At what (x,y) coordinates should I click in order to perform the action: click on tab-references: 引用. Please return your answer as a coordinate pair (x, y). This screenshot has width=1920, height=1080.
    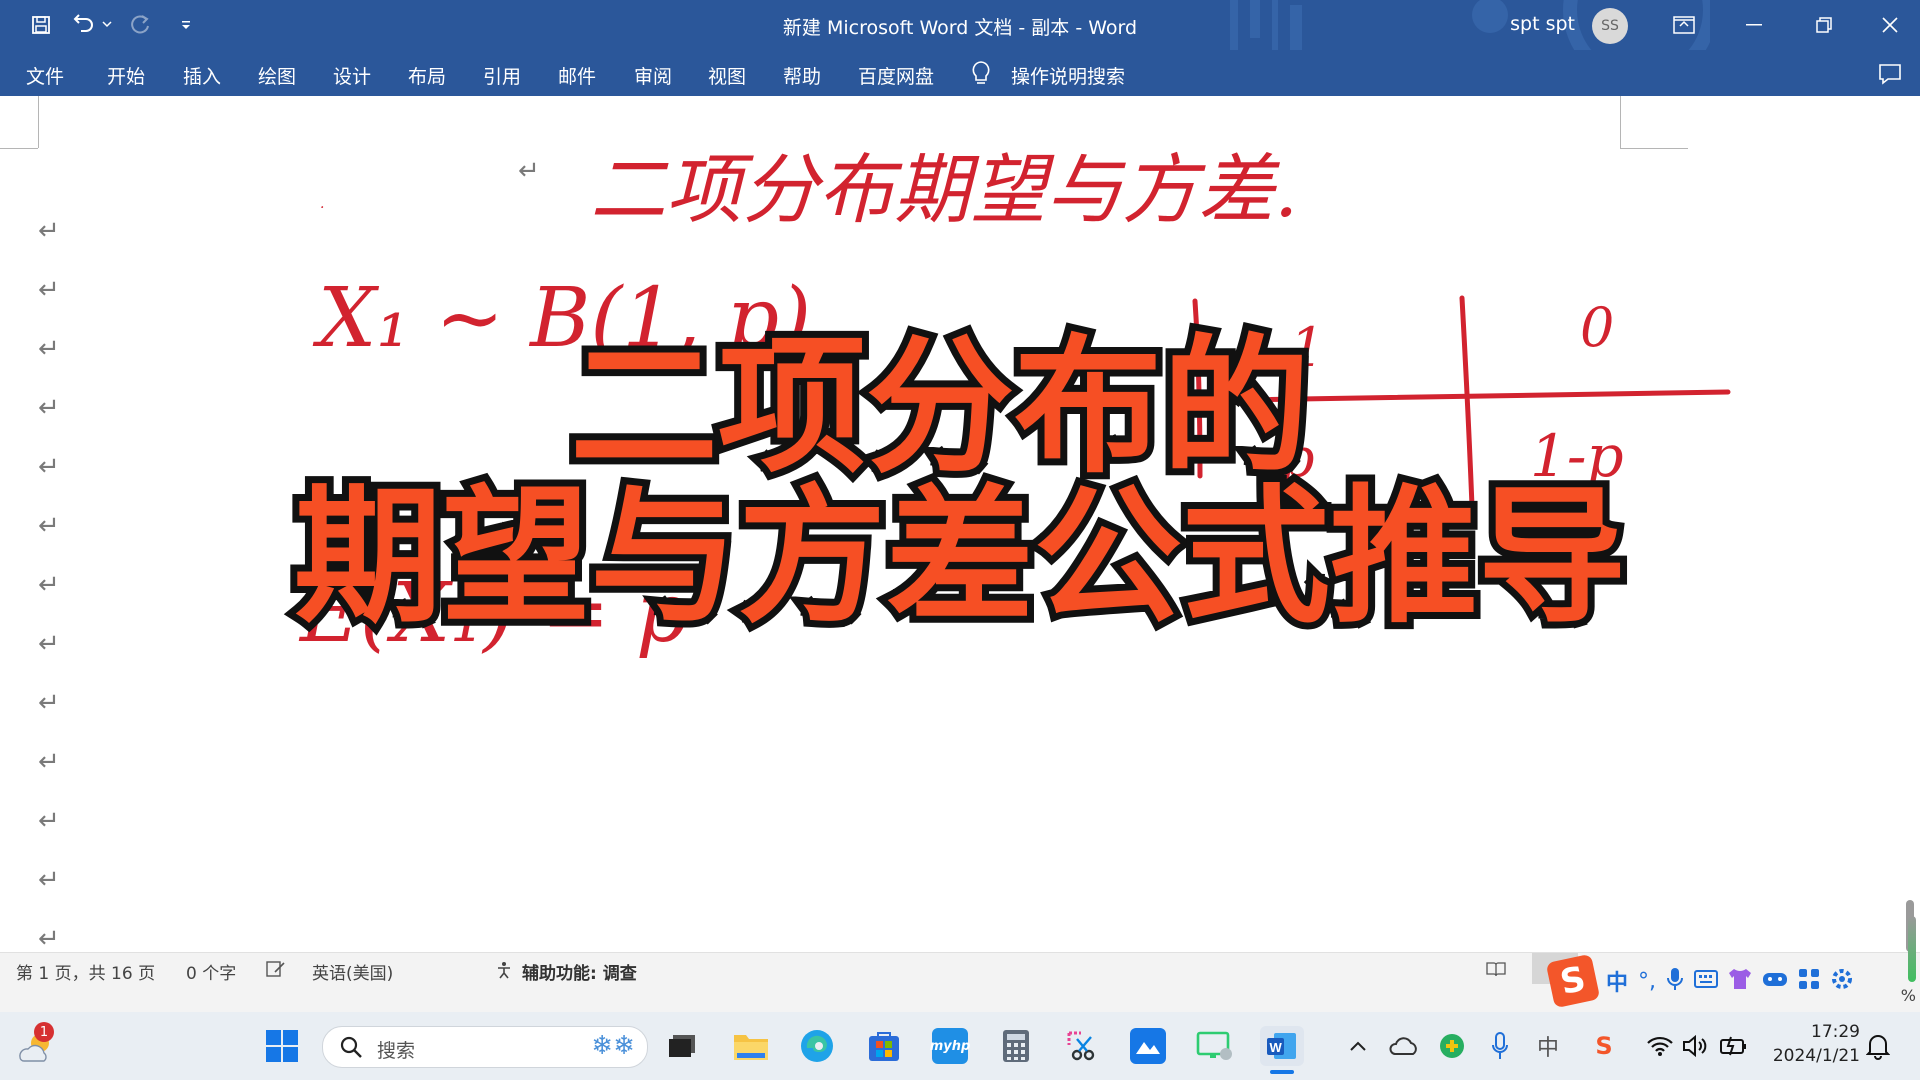
    Looking at the image, I should click on (502, 75).